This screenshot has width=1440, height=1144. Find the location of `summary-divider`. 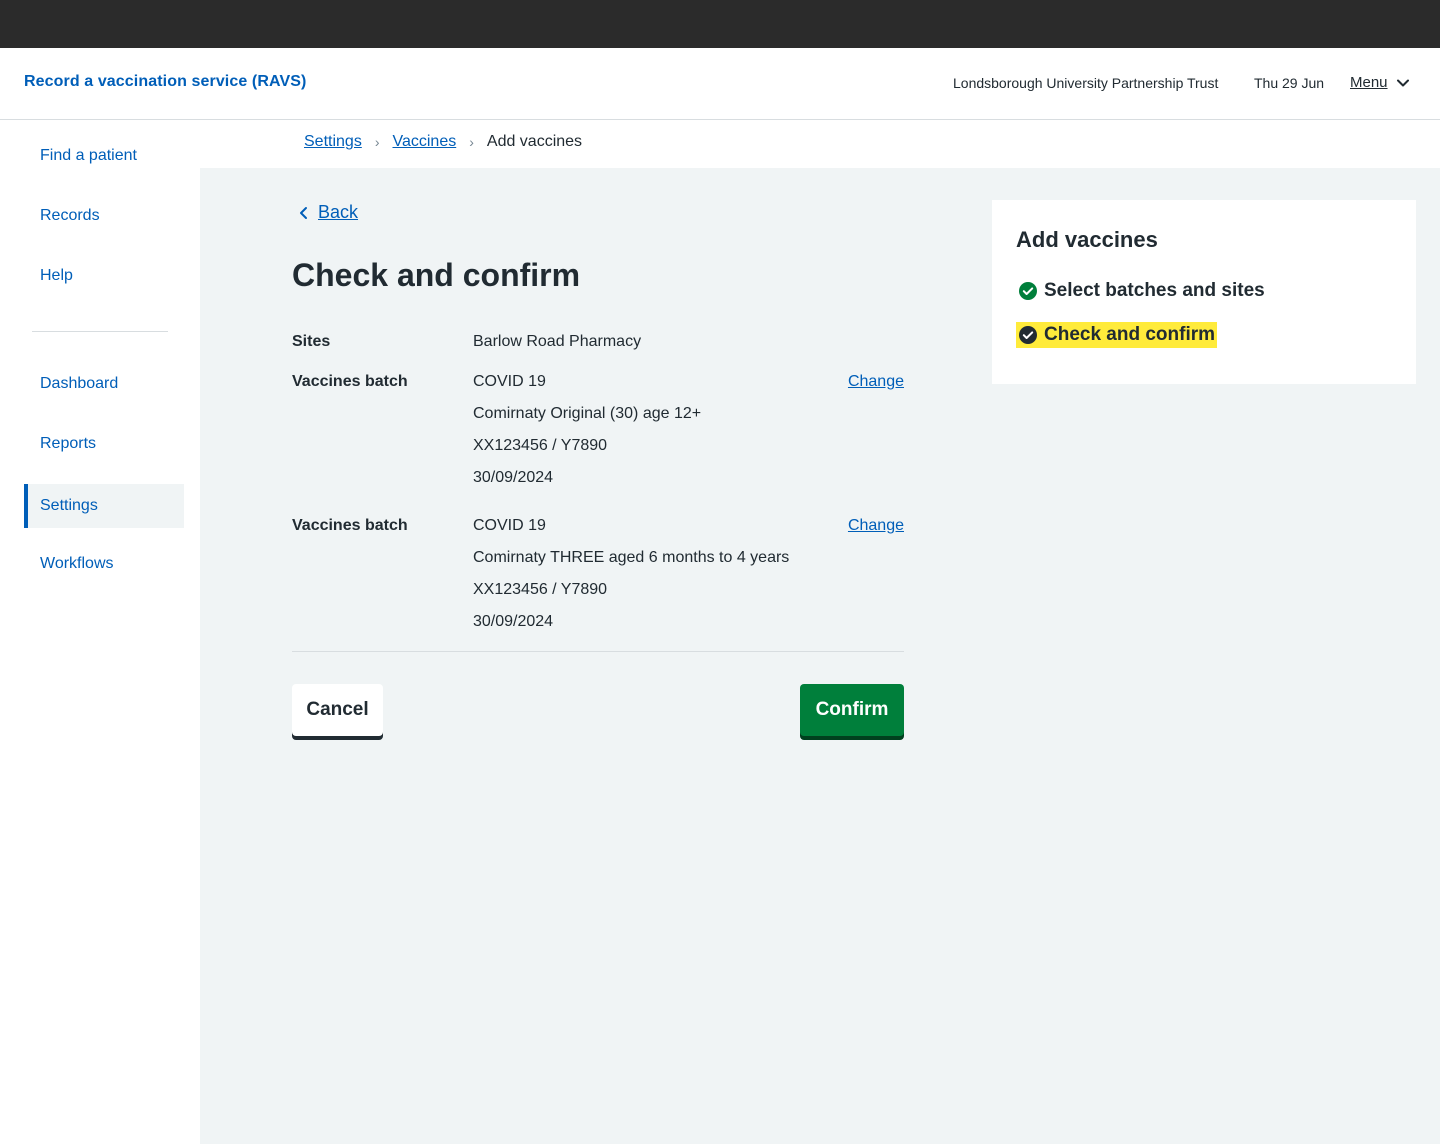

summary-divider is located at coordinates (598, 651).